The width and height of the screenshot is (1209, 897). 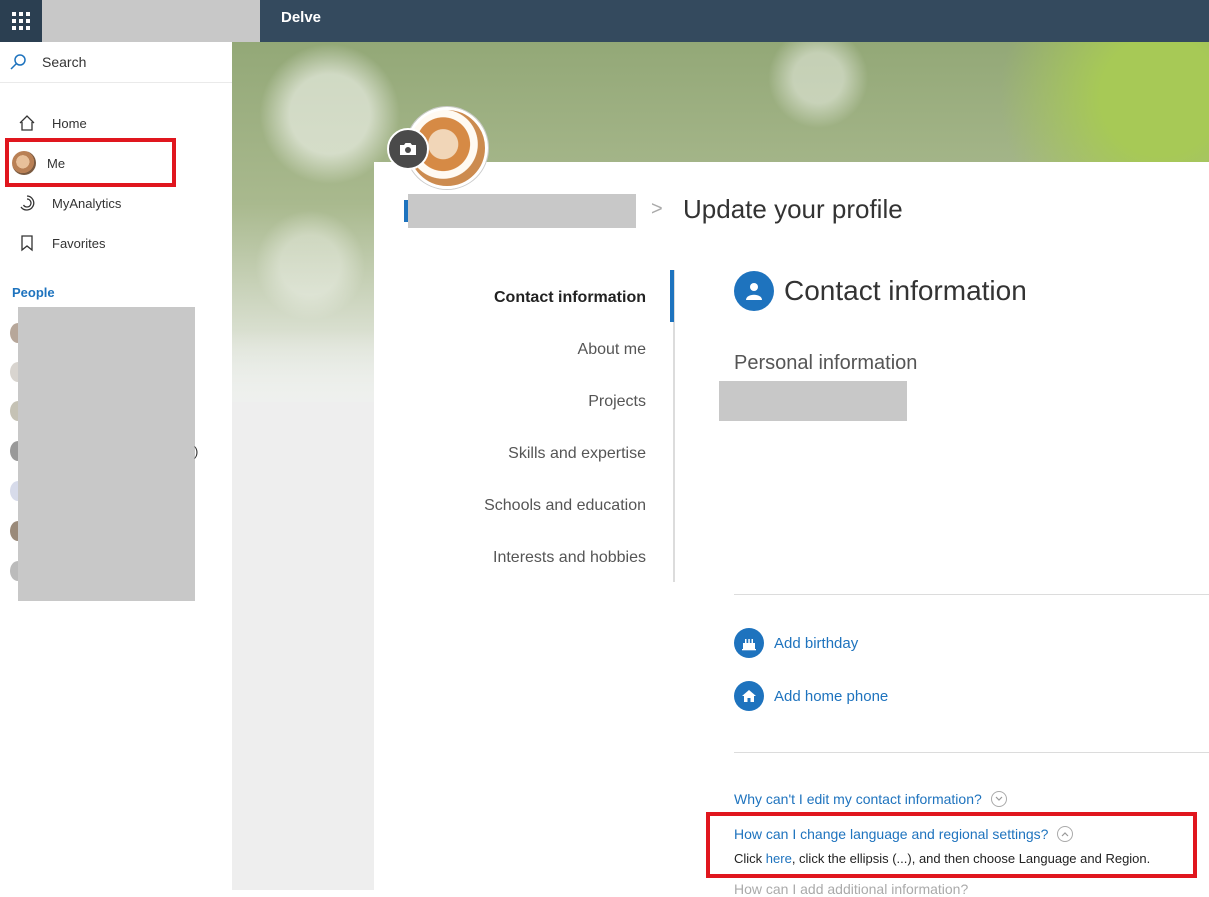 I want to click on tab-skills-and-expertise: Skills and expertise, so click(x=516, y=454).